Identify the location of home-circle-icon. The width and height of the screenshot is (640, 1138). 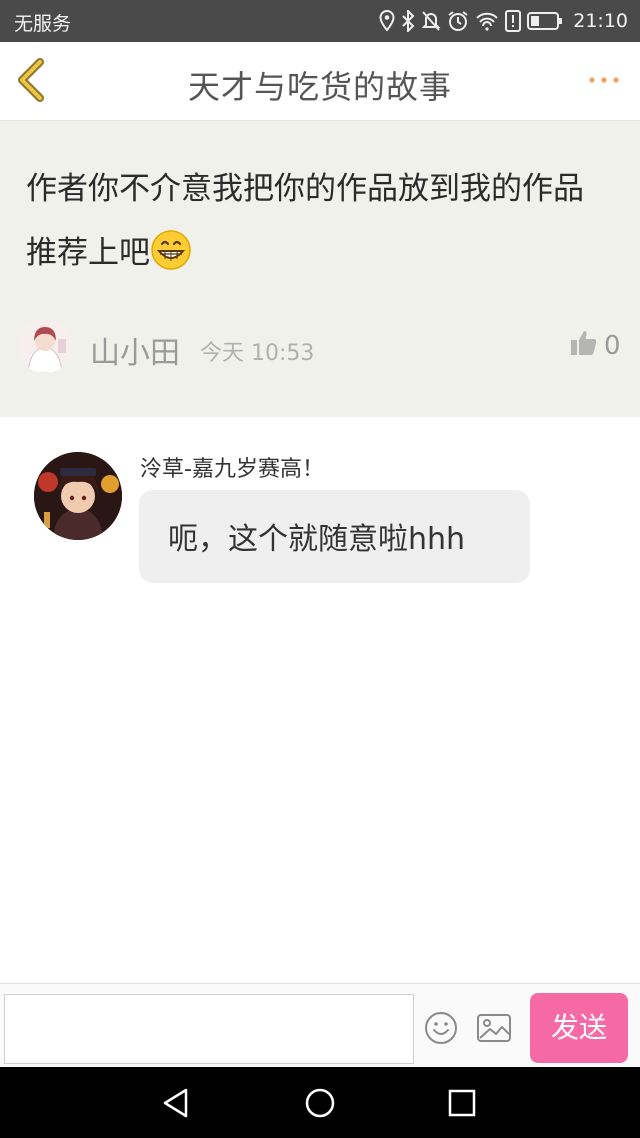
(320, 1103).